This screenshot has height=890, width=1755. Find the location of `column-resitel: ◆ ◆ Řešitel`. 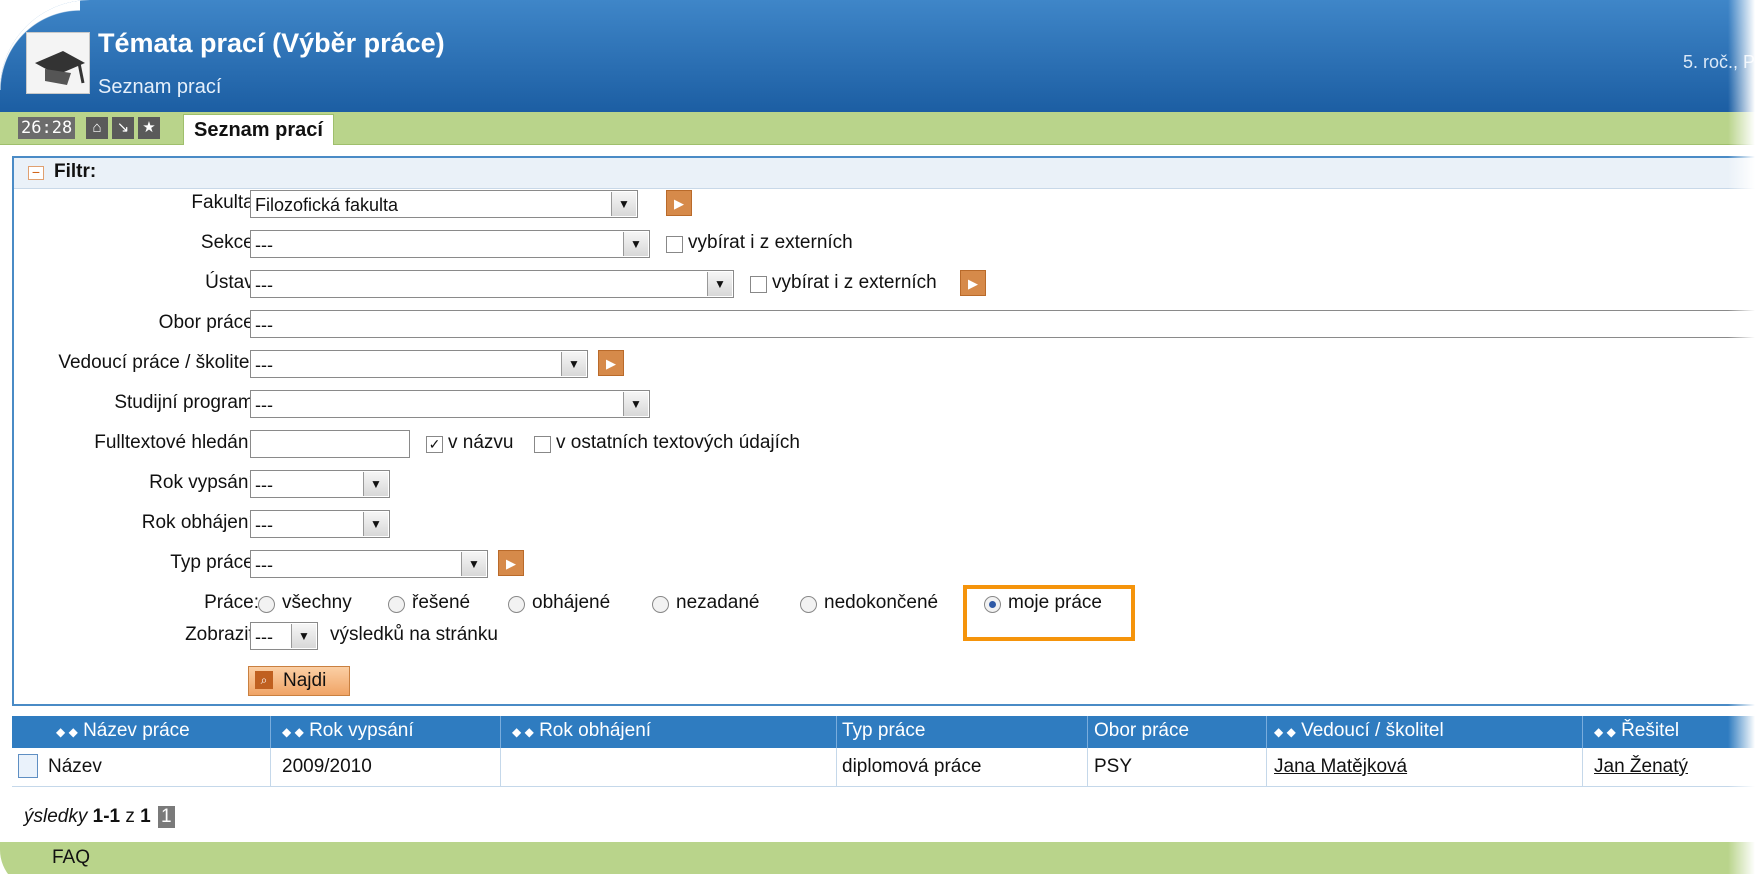

column-resitel: ◆ ◆ Řešitel is located at coordinates (1636, 731).